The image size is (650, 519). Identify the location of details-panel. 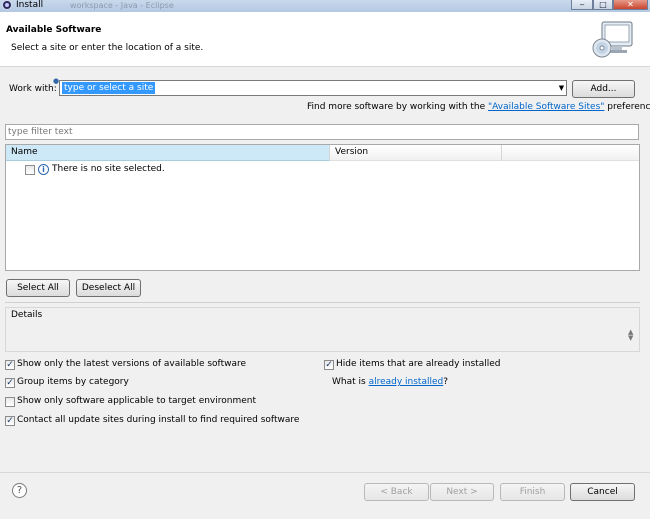
(322, 329).